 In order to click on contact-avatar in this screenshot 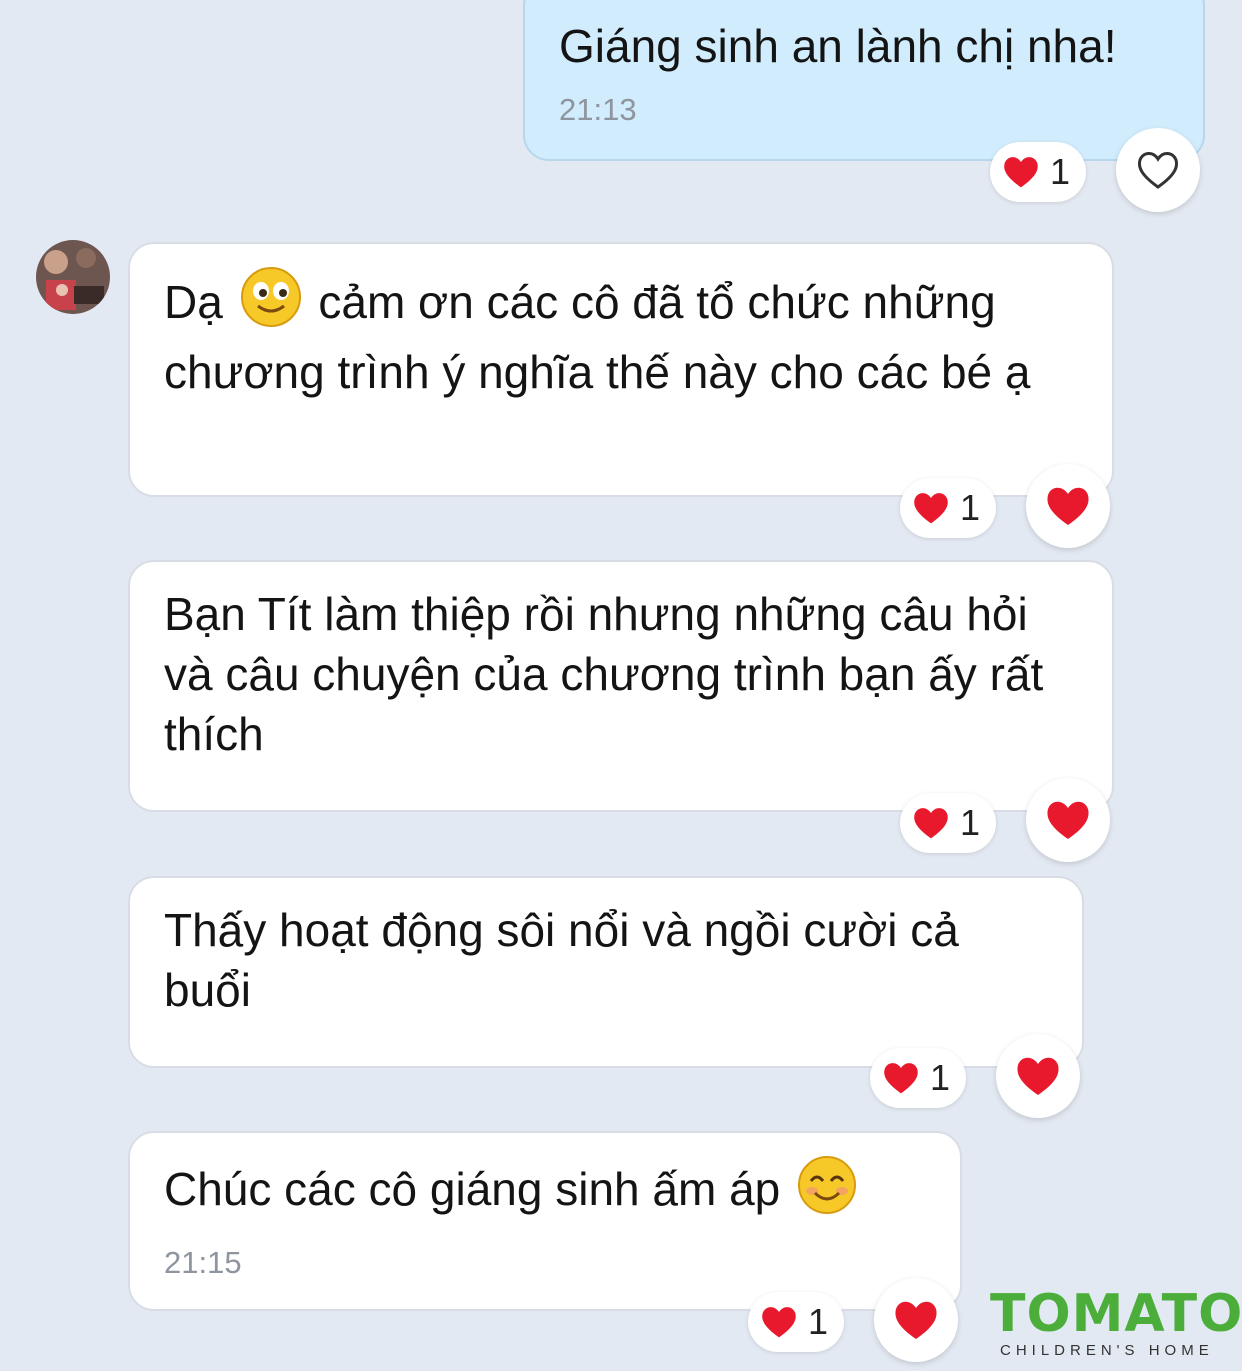, I will do `click(73, 277)`.